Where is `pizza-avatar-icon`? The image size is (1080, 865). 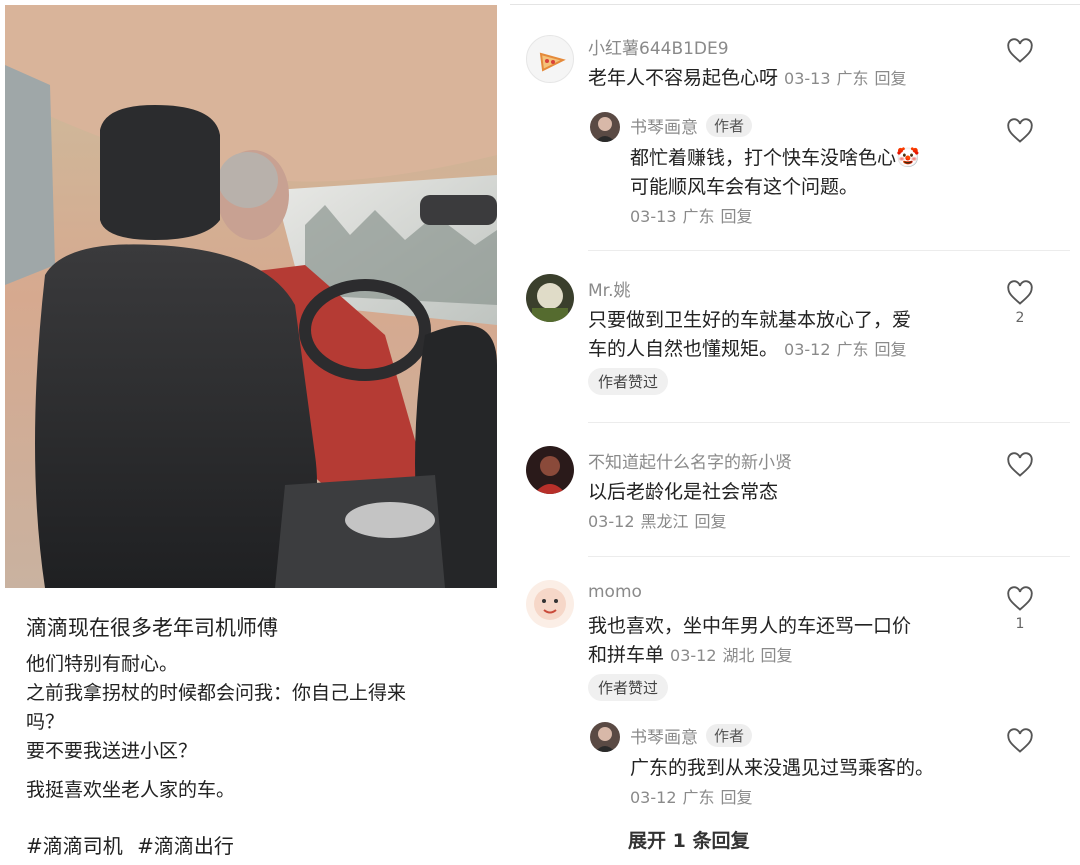
pizza-avatar-icon is located at coordinates (552, 62).